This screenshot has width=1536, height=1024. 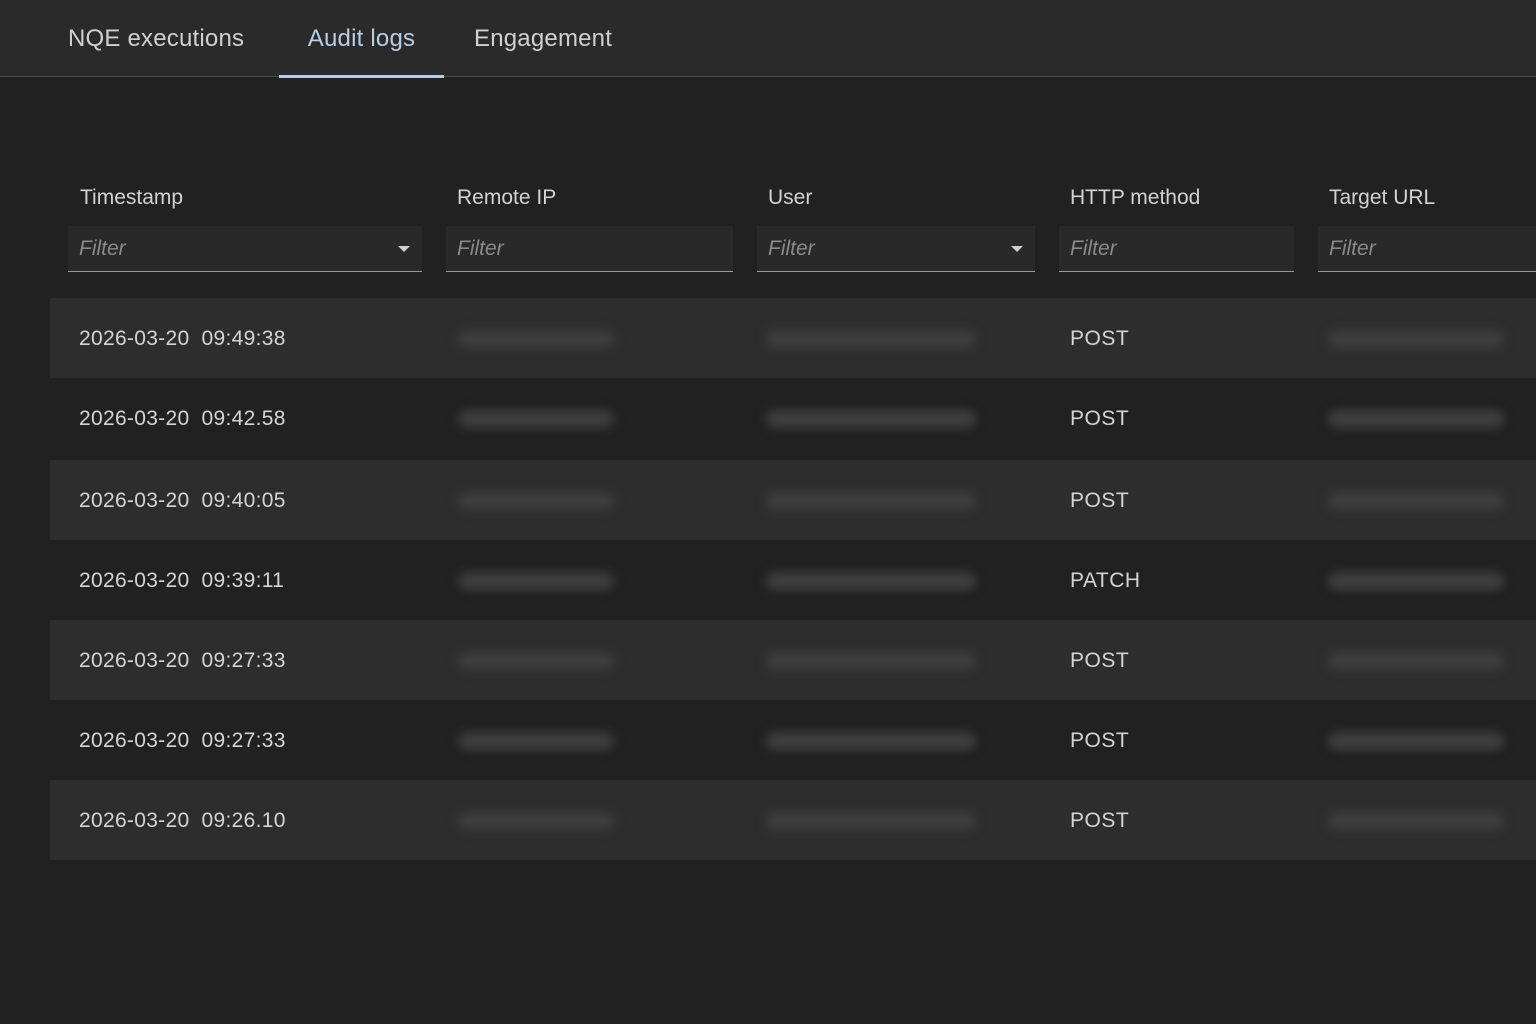 What do you see at coordinates (182, 820) in the screenshot?
I see `timestamp-cell: 2026-03-20 09:26.10` at bounding box center [182, 820].